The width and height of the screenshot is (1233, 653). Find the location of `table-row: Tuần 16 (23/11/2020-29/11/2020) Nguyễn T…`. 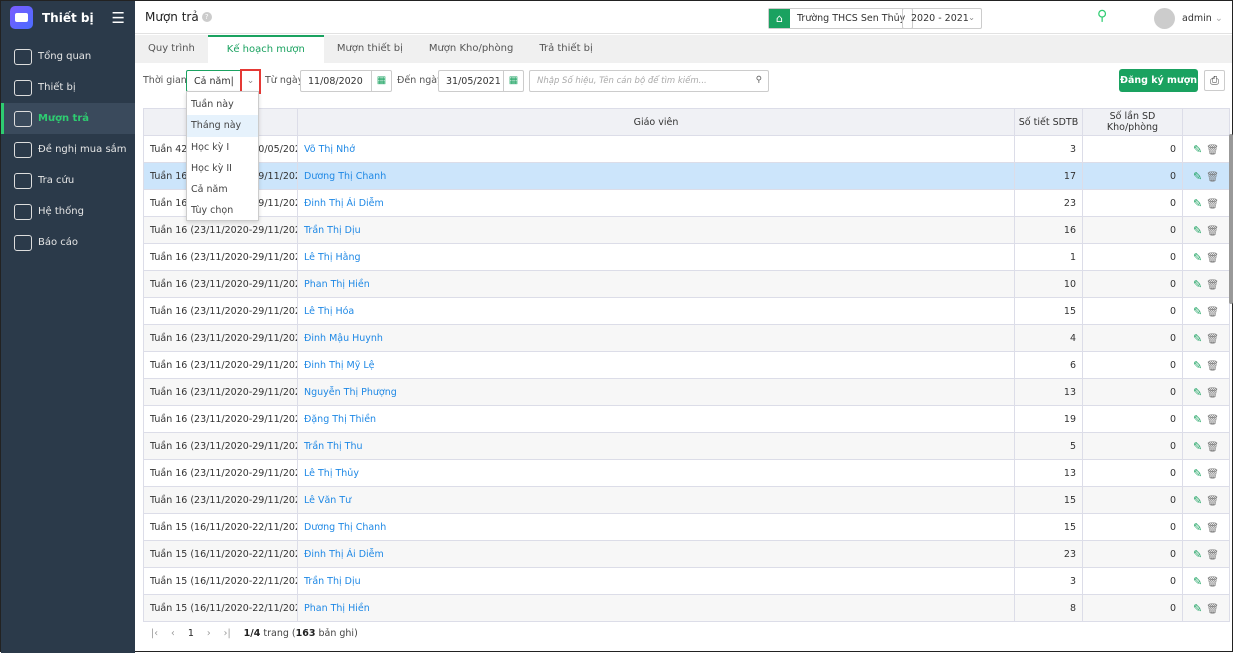

table-row: Tuần 16 (23/11/2020-29/11/2020) Nguyễn T… is located at coordinates (686, 392).